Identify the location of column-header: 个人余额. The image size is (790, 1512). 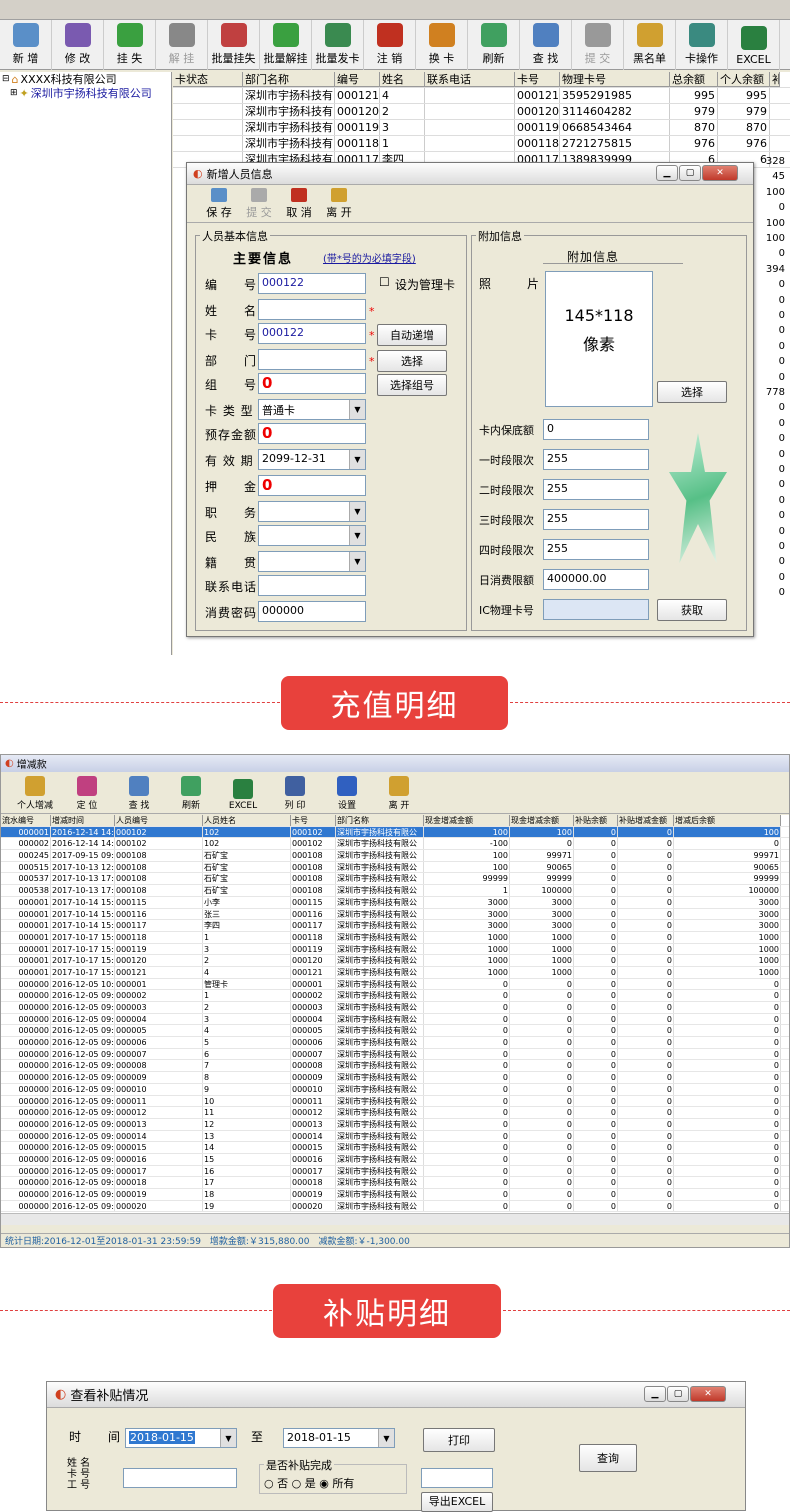
(744, 79).